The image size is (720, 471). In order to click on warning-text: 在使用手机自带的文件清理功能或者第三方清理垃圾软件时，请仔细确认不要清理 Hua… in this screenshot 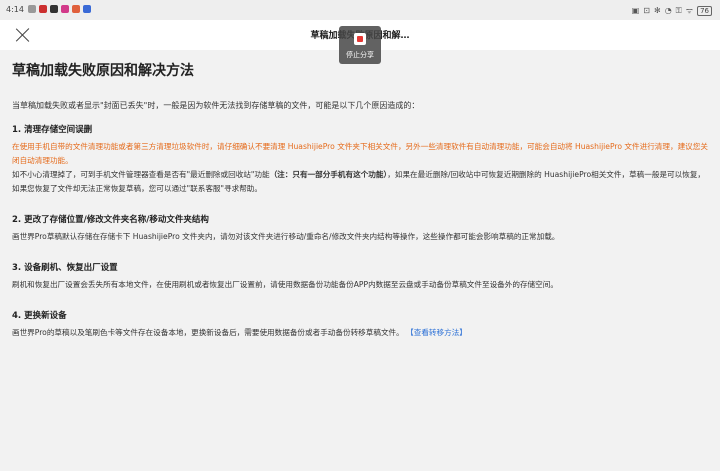, I will do `click(360, 153)`.